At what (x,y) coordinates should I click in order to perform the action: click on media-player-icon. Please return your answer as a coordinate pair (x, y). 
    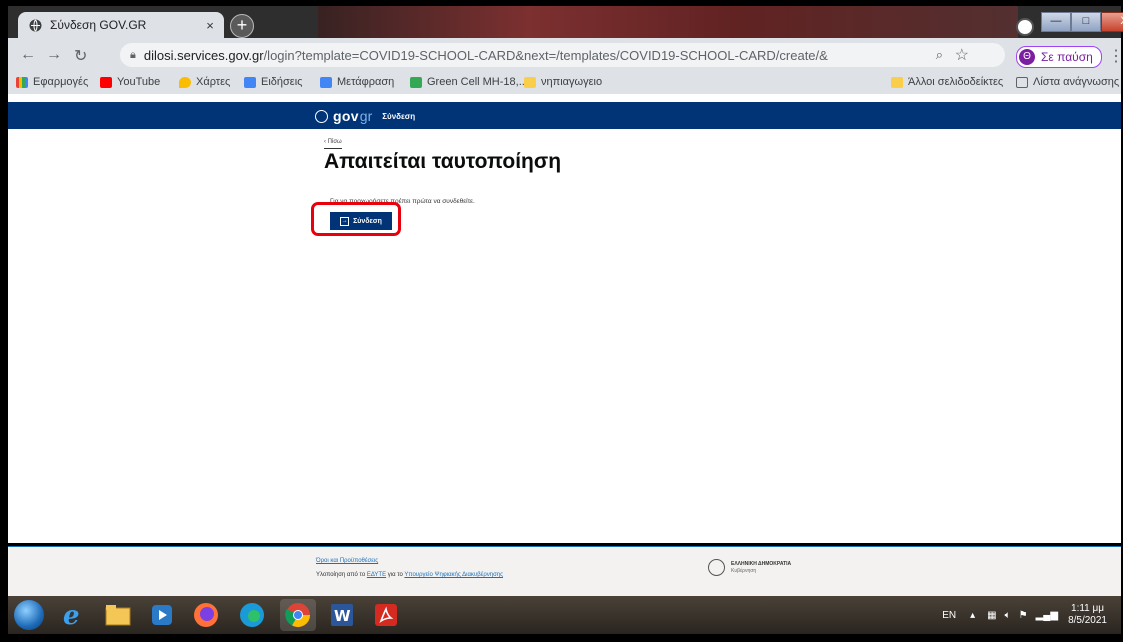
    Looking at the image, I should click on (162, 615).